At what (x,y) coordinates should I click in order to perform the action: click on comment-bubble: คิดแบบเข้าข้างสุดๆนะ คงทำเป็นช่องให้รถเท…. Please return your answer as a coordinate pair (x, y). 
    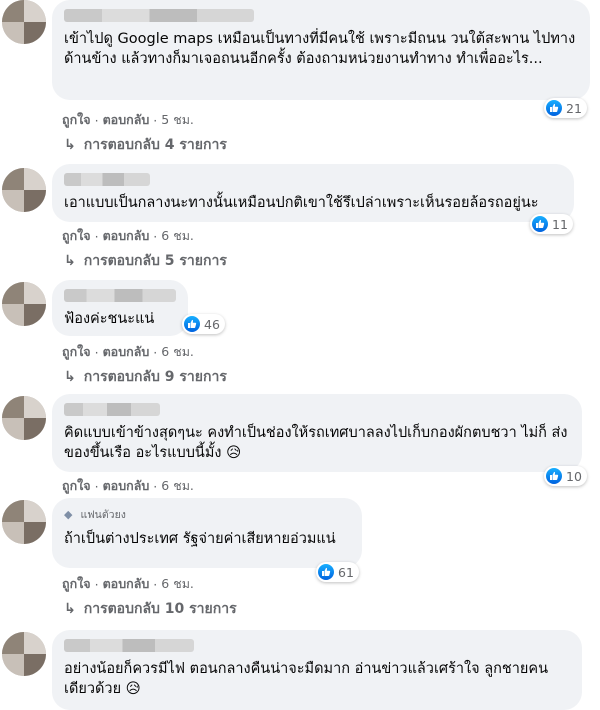
    Looking at the image, I should click on (317, 433).